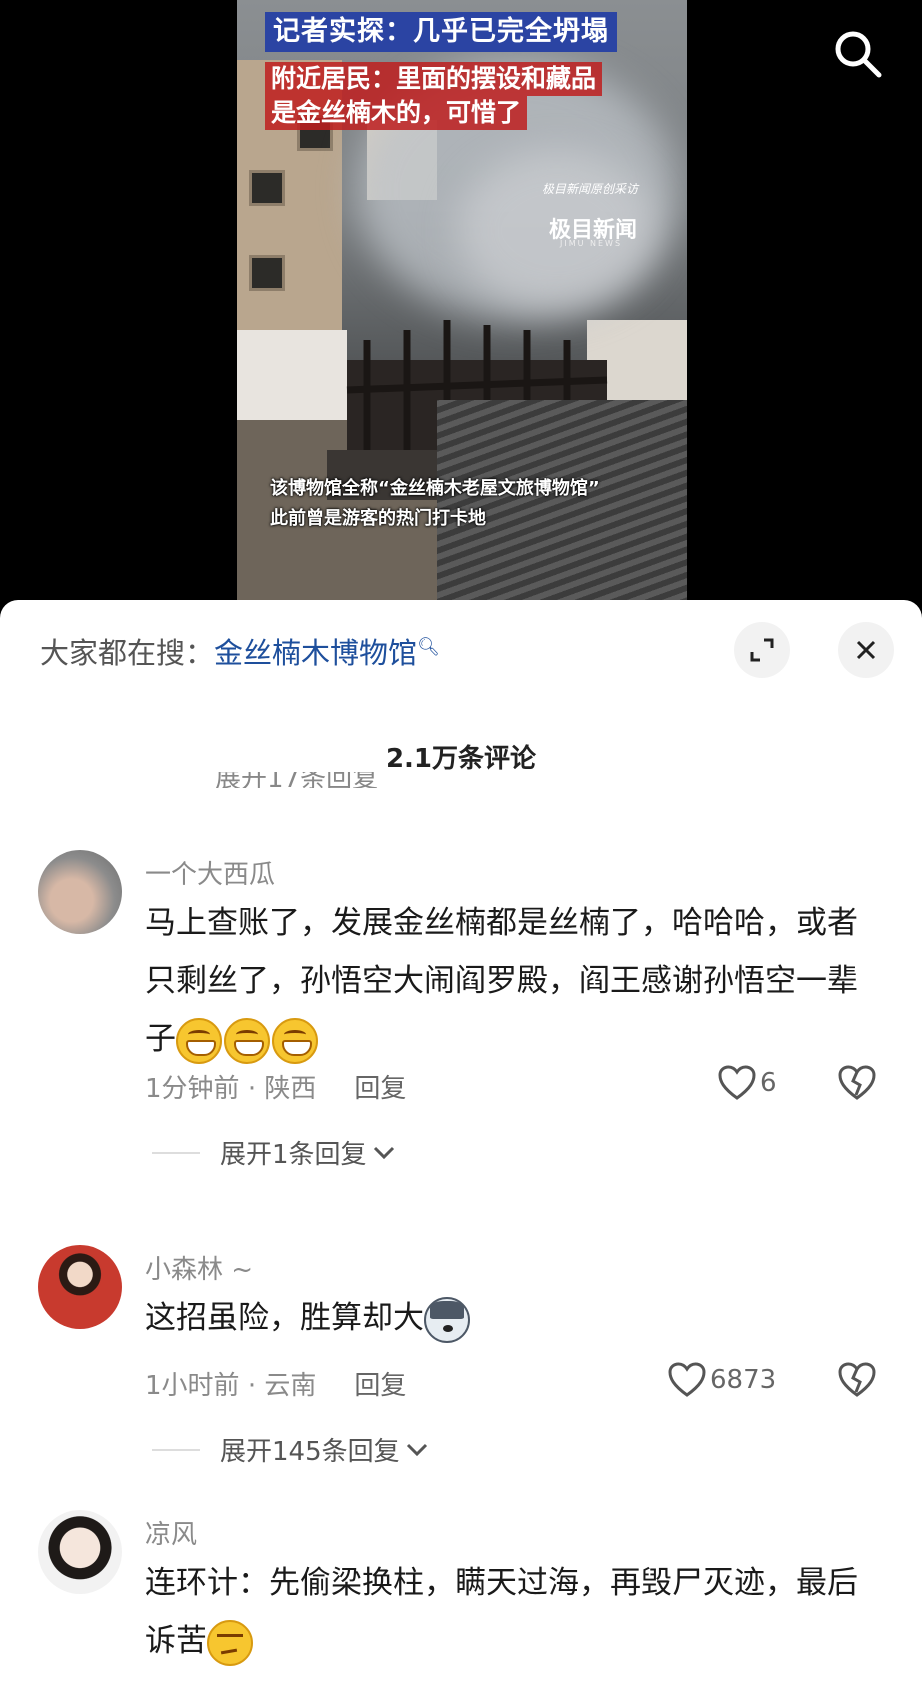  Describe the element at coordinates (590, 189) in the screenshot. I see `video-watermark: 极目新闻原创采访` at that location.